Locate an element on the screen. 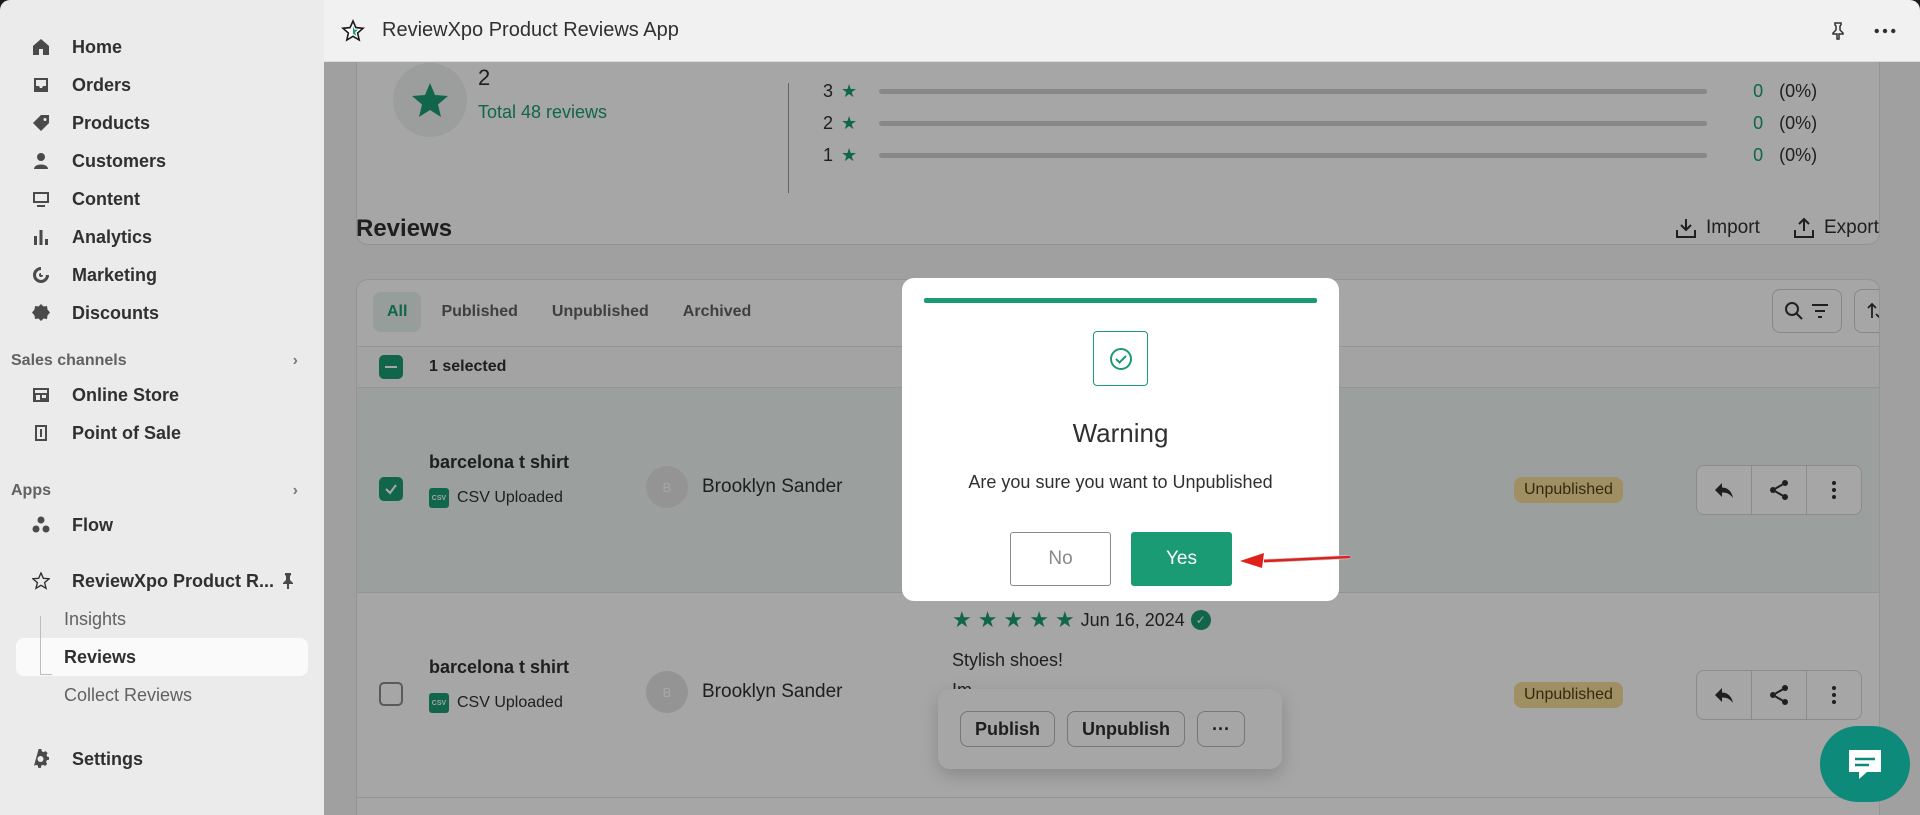 Image resolution: width=1920 pixels, height=815 pixels. sub-collect-reviews: Collect Reviews is located at coordinates (162, 695).